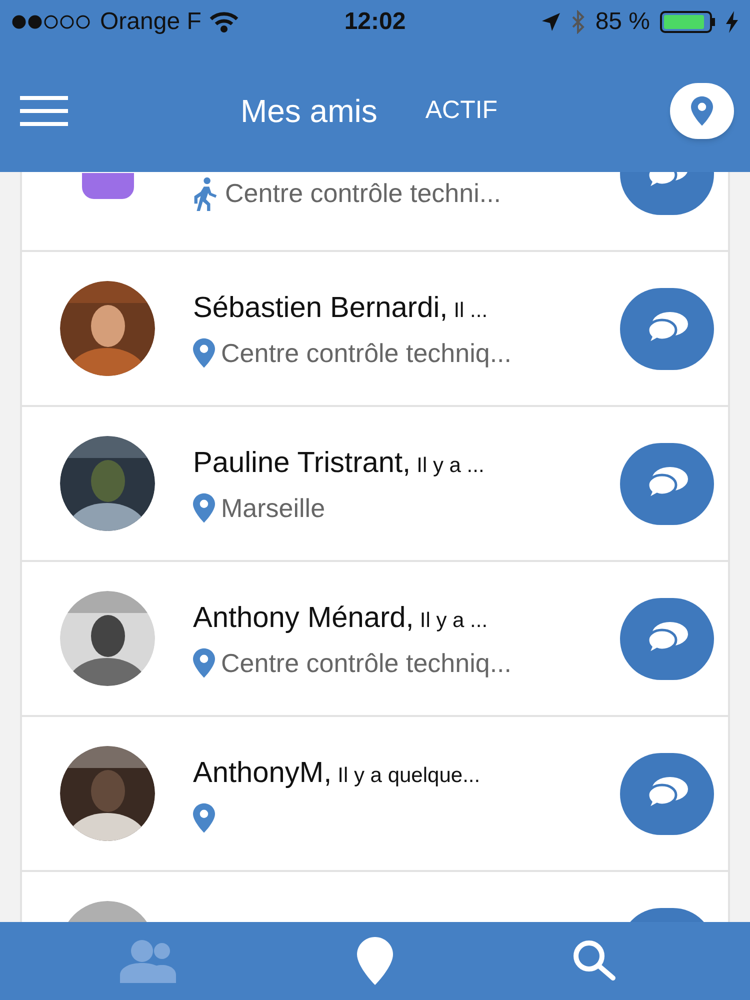 This screenshot has height=1000, width=750. What do you see at coordinates (375, 484) in the screenshot?
I see `friend-card: Pauline Tristrant, Il y a ... Marseille` at bounding box center [375, 484].